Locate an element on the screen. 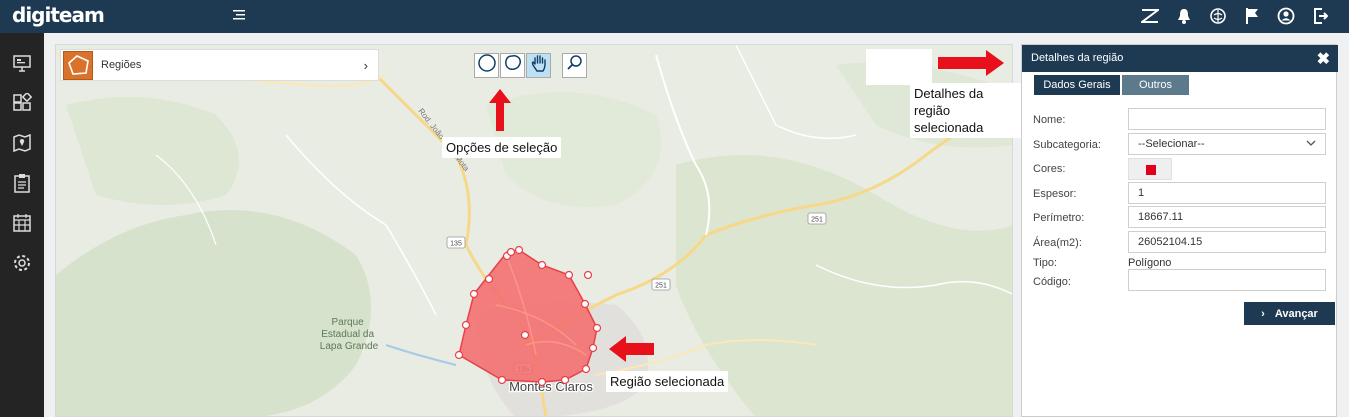 The width and height of the screenshot is (1349, 417). next-button-label: Avançar is located at coordinates (1296, 313).